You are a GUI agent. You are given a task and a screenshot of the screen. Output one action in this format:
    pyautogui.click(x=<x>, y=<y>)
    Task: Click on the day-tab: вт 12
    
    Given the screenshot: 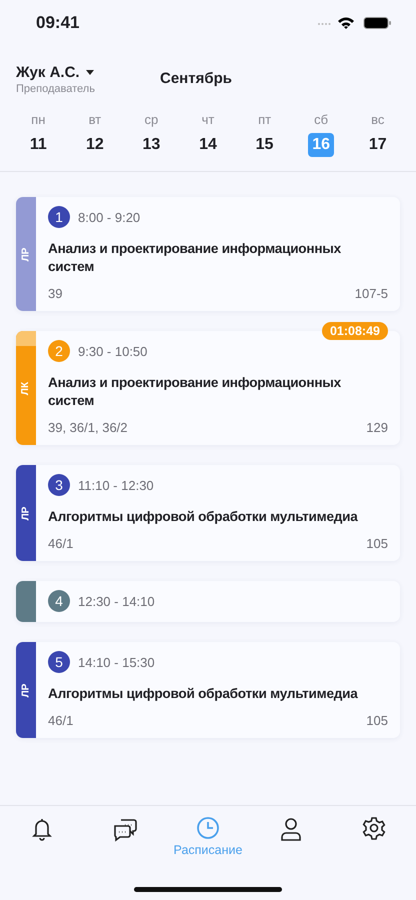 What is the action you would take?
    pyautogui.click(x=95, y=134)
    